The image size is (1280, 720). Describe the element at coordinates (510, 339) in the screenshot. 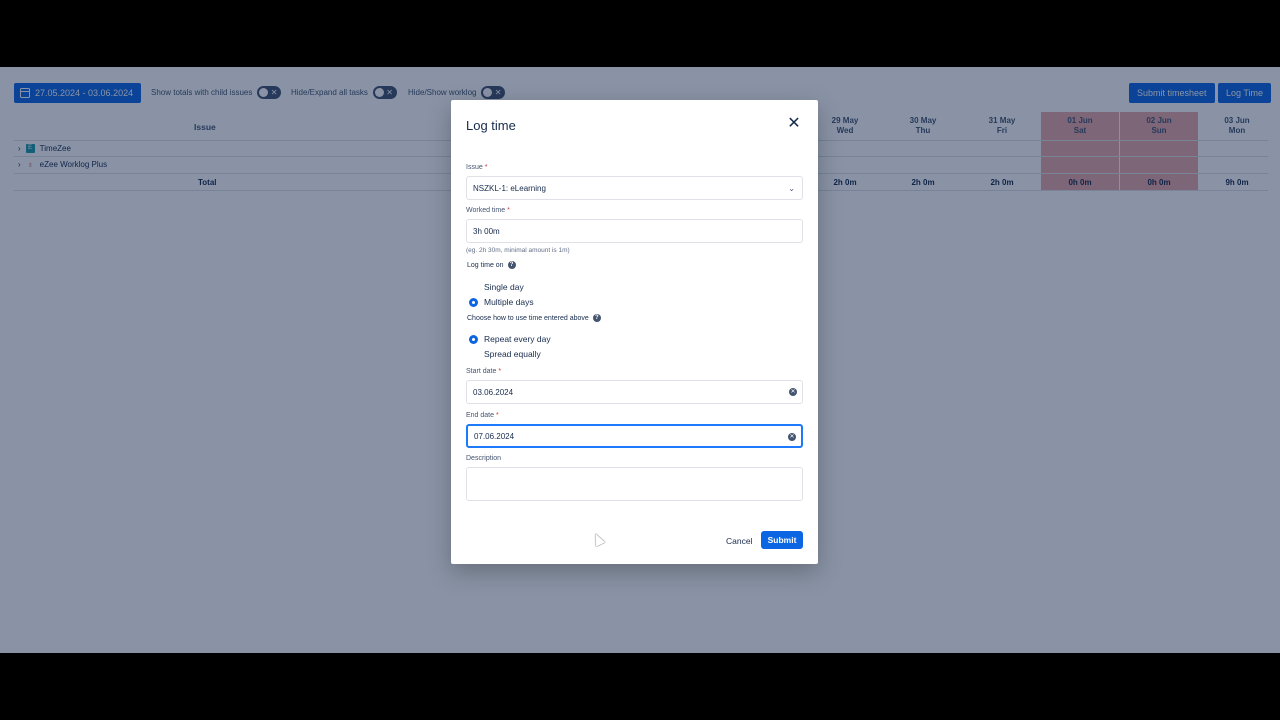

I see `radio-repeat-every-day: Repeat every day` at that location.